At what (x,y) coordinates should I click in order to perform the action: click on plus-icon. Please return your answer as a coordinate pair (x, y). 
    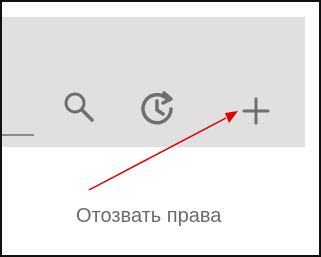
    Looking at the image, I should click on (256, 111).